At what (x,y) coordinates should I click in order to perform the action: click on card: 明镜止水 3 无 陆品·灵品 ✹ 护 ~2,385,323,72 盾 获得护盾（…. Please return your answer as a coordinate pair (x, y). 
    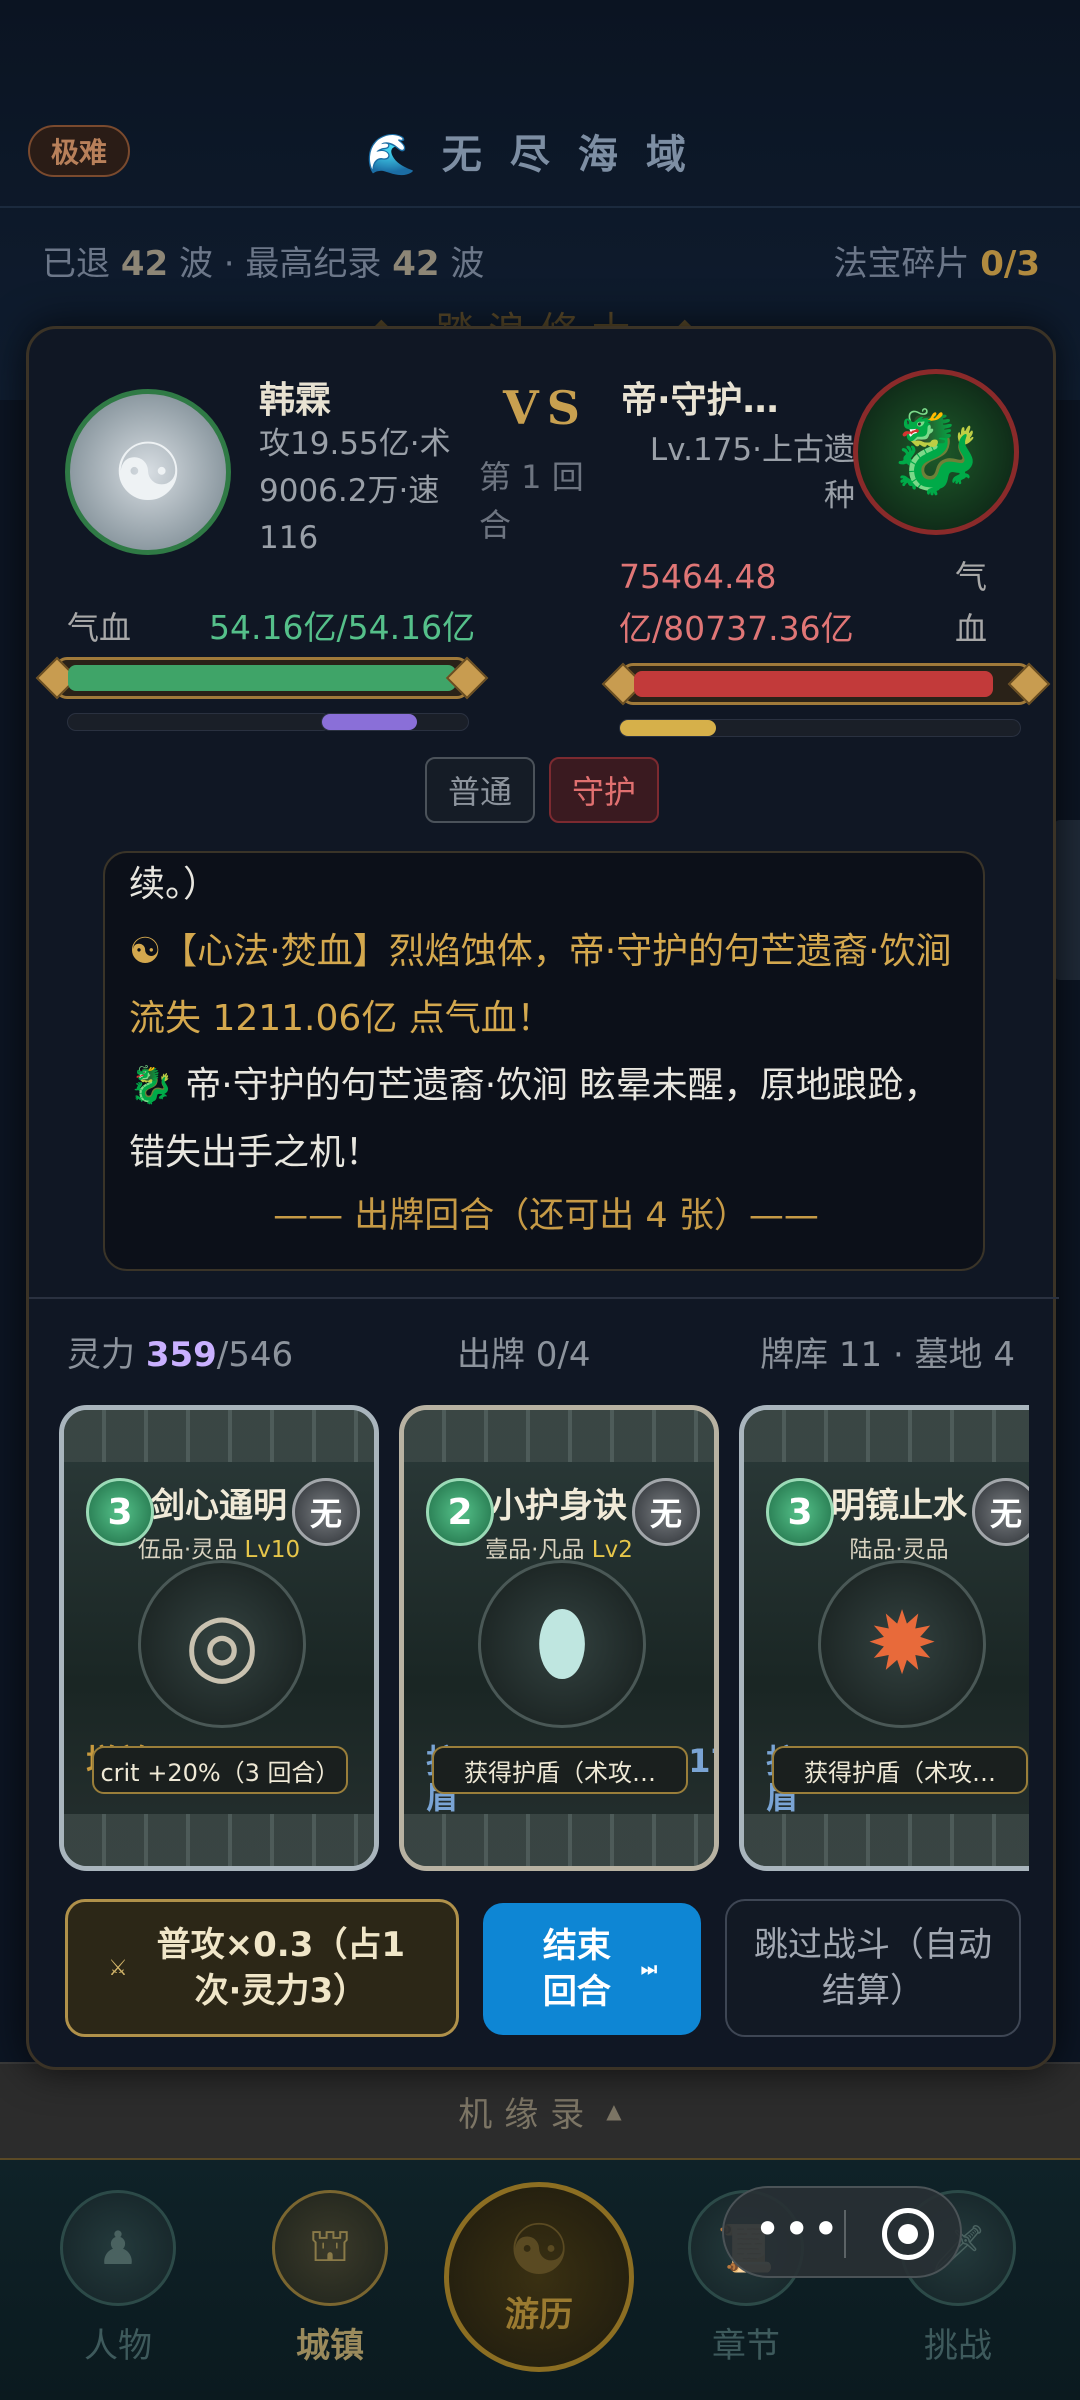
    Looking at the image, I should click on (884, 1638).